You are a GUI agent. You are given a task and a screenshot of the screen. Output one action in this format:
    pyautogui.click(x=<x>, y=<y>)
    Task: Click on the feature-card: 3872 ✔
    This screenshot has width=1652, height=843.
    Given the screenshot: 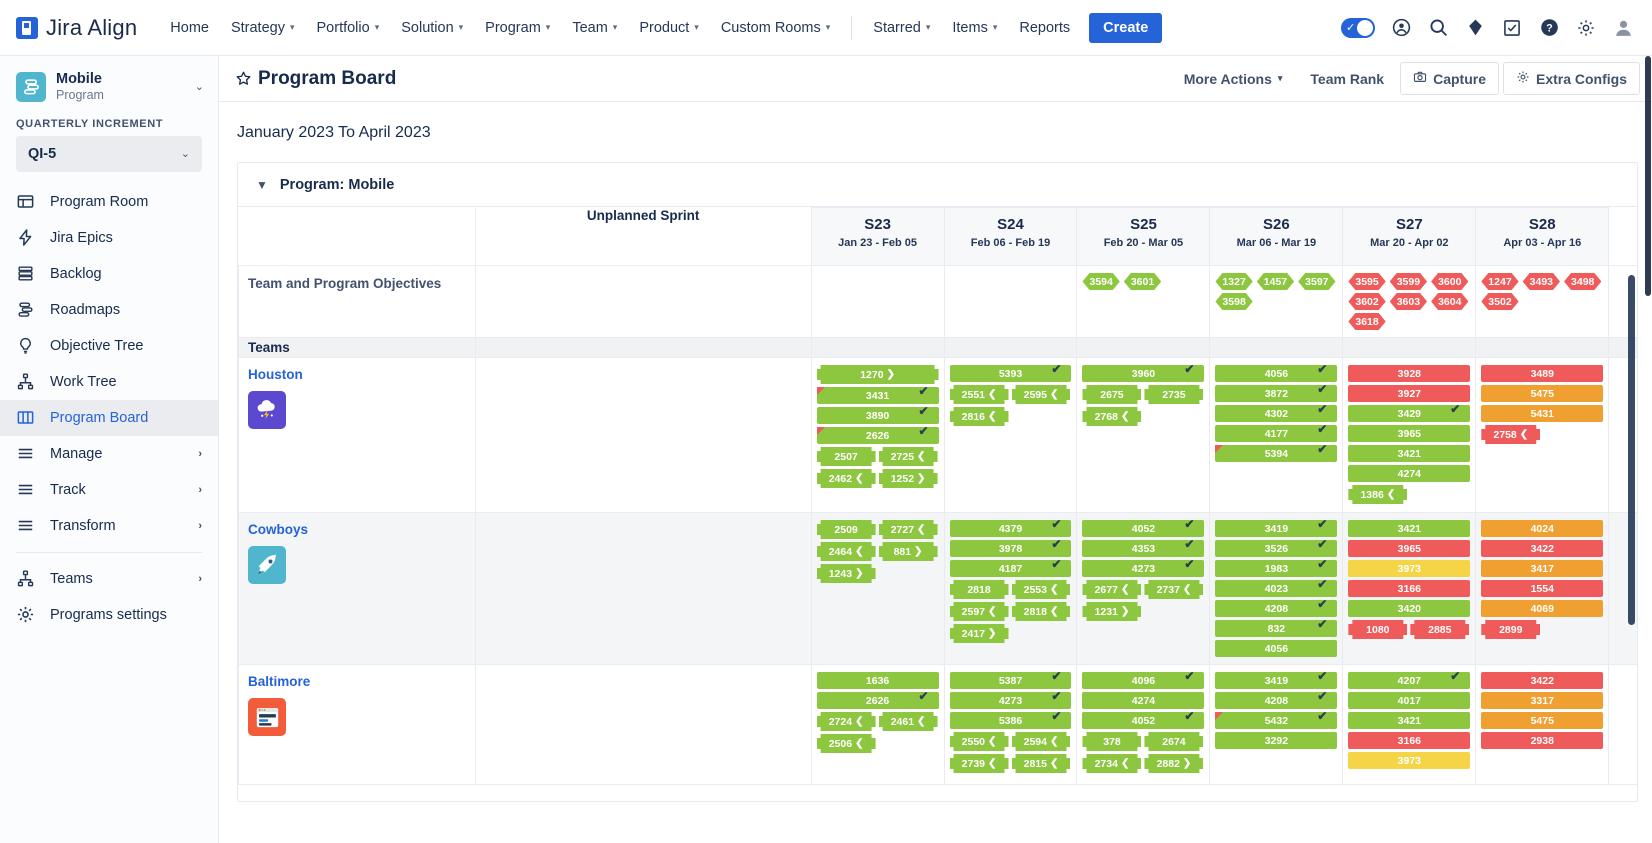 What is the action you would take?
    pyautogui.click(x=1276, y=392)
    